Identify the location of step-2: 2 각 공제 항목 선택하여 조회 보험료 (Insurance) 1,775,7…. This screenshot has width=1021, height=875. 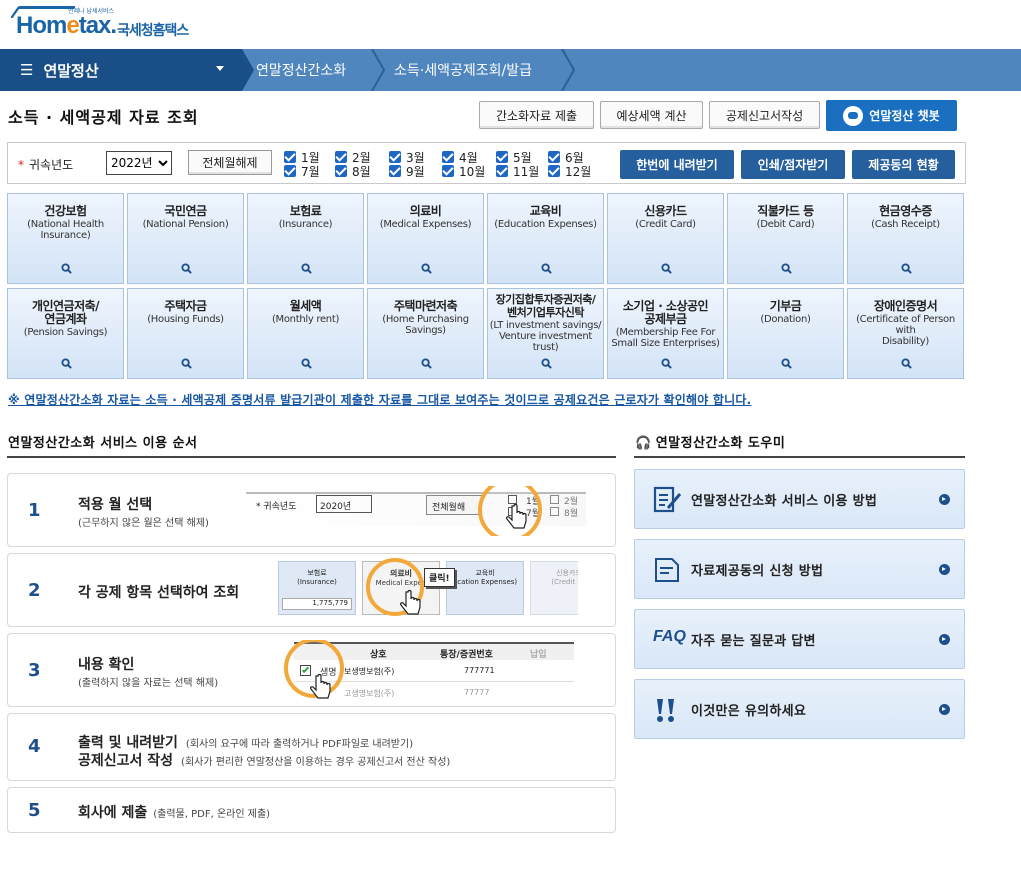
(311, 590).